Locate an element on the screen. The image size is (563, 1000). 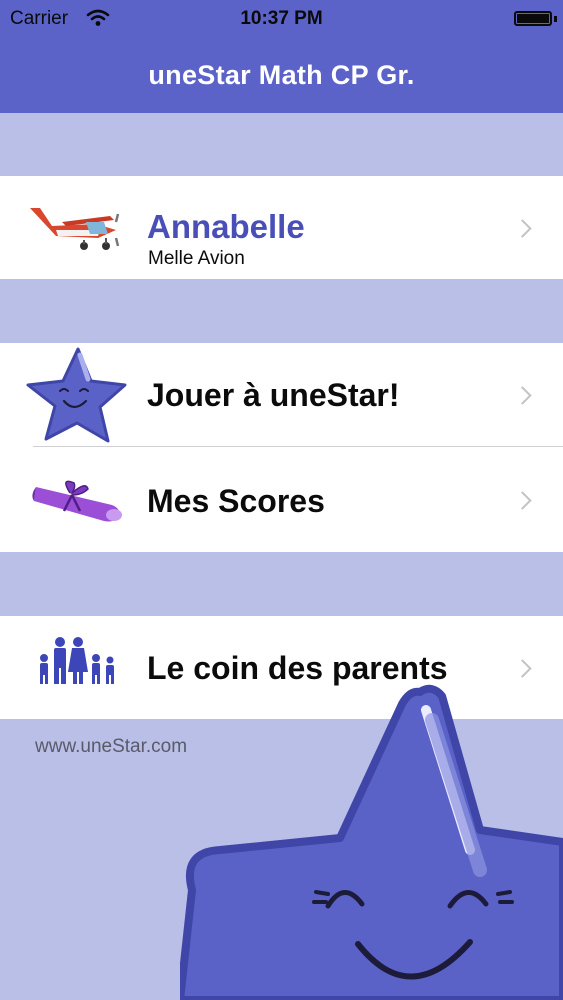
battery-icon is located at coordinates (533, 18).